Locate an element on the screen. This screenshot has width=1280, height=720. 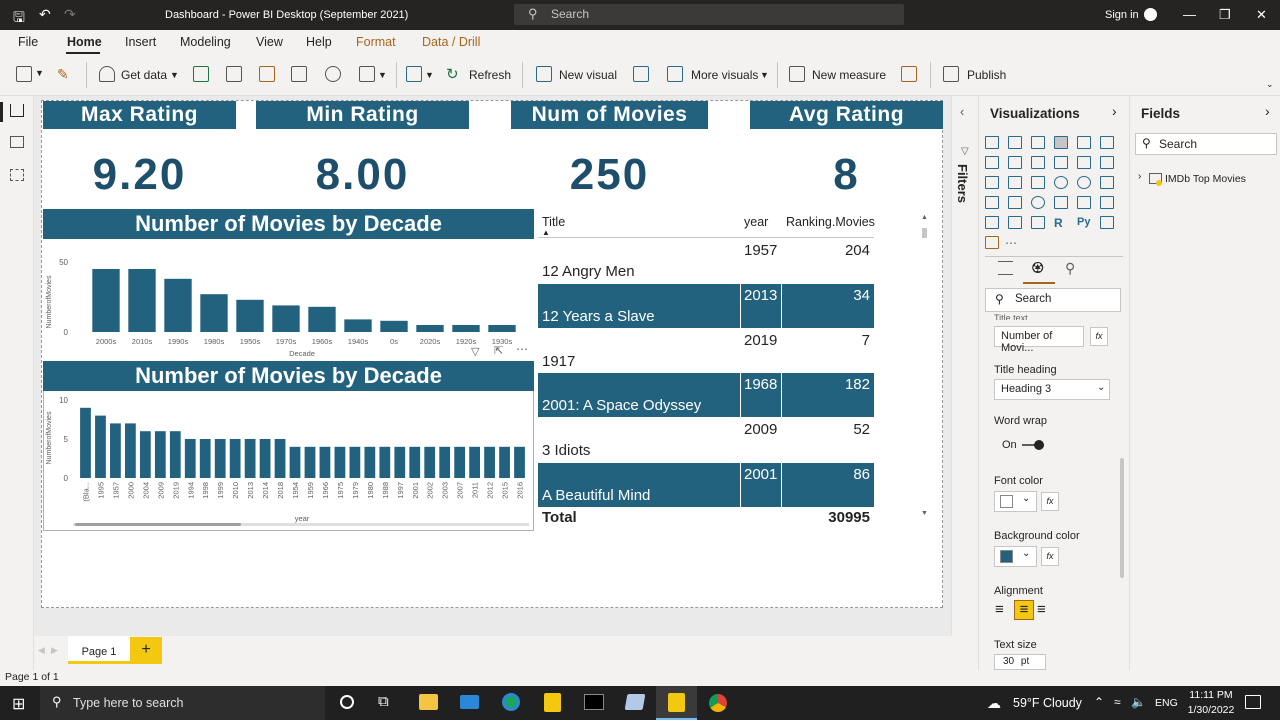
menu-home: Home is located at coordinates (84, 42).